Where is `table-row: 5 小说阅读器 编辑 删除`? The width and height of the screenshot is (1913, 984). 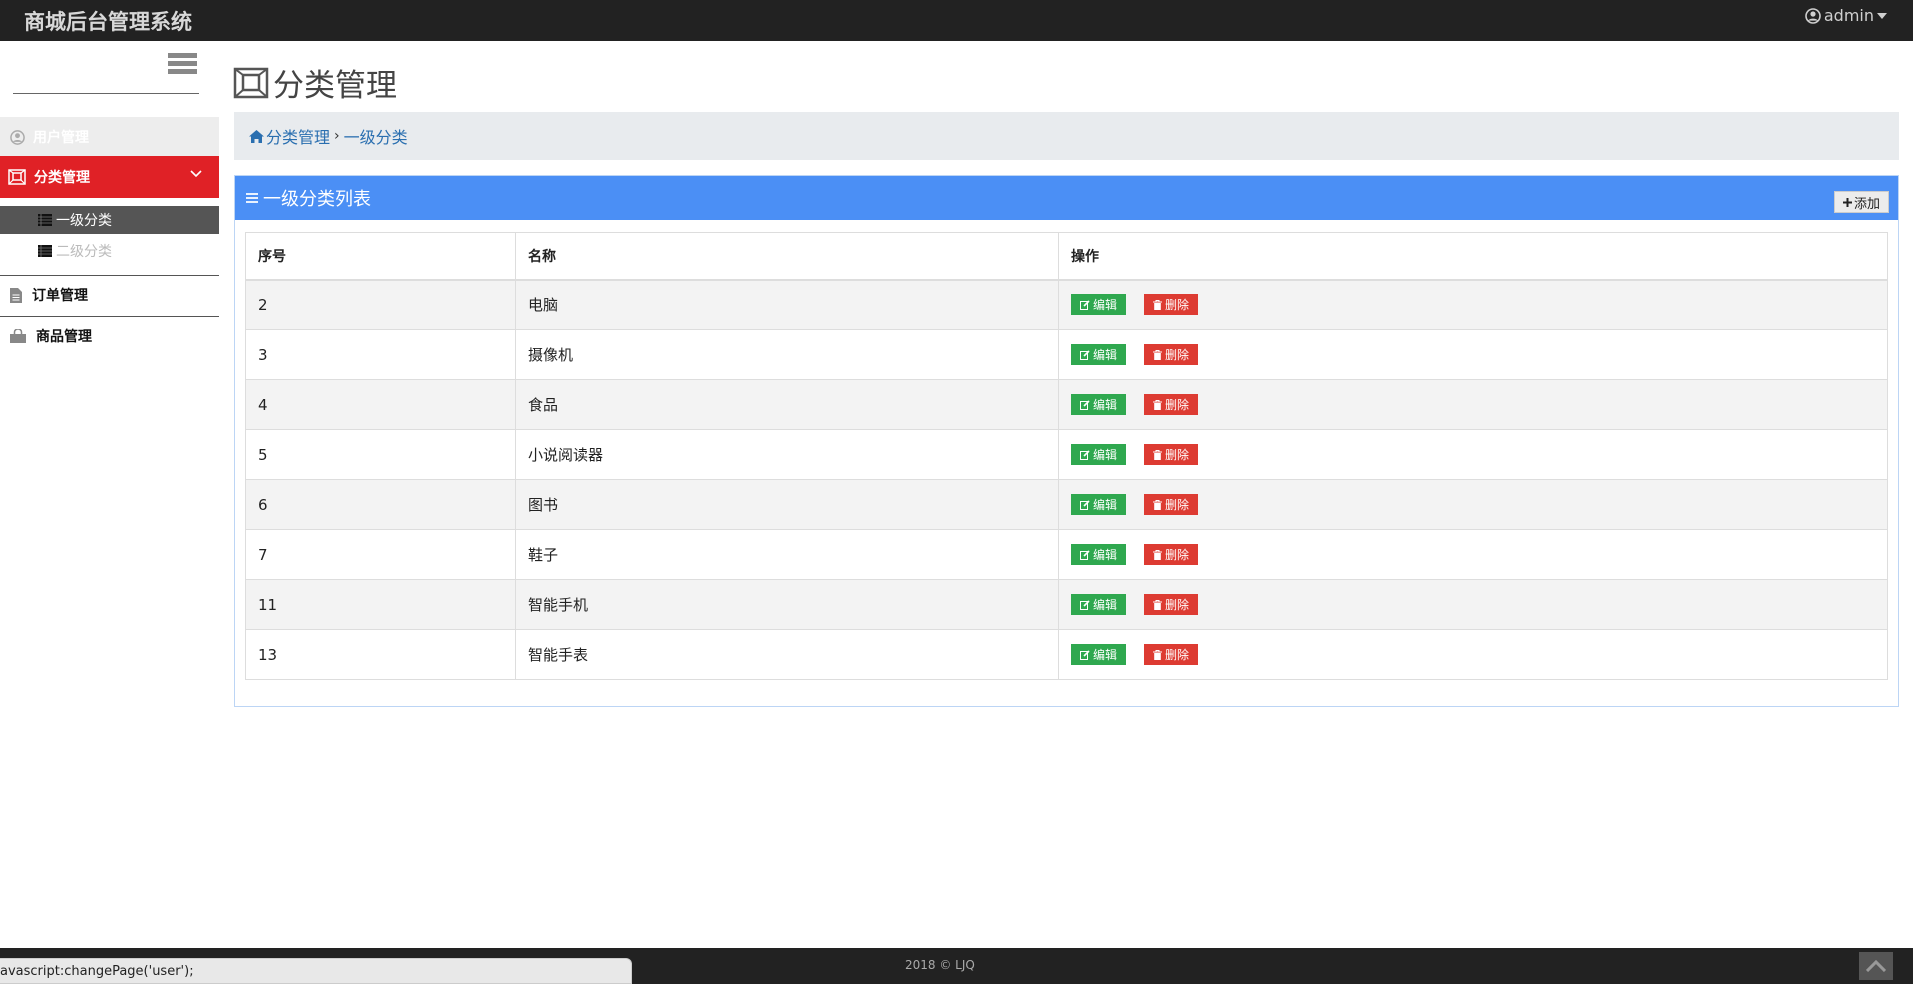 table-row: 5 小说阅读器 编辑 删除 is located at coordinates (1066, 454).